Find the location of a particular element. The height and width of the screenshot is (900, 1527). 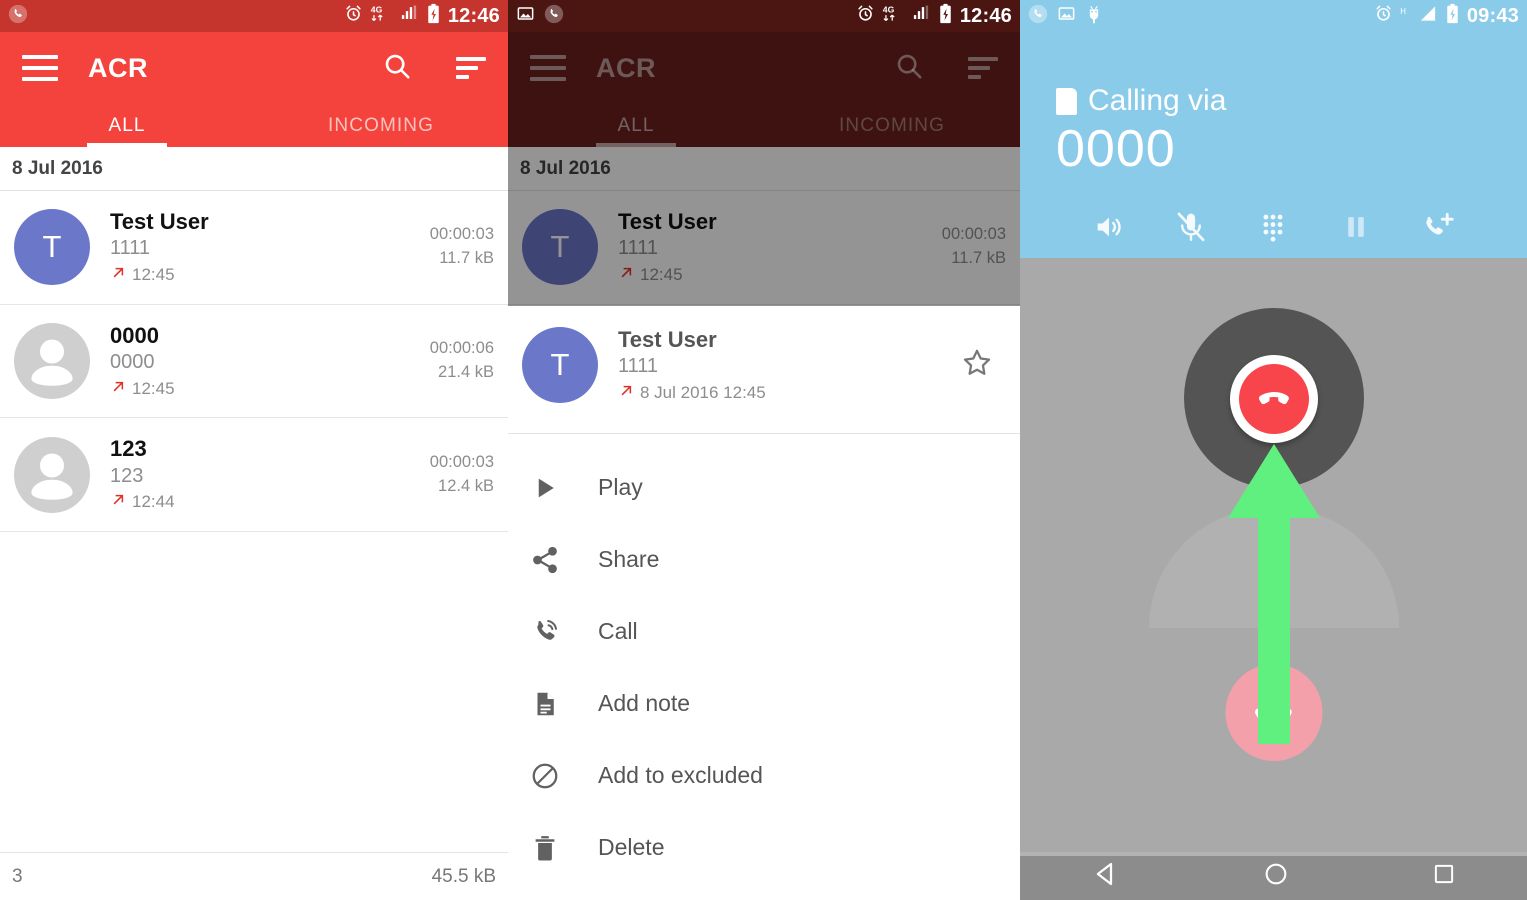

android-usb-icon is located at coordinates (1094, 16).